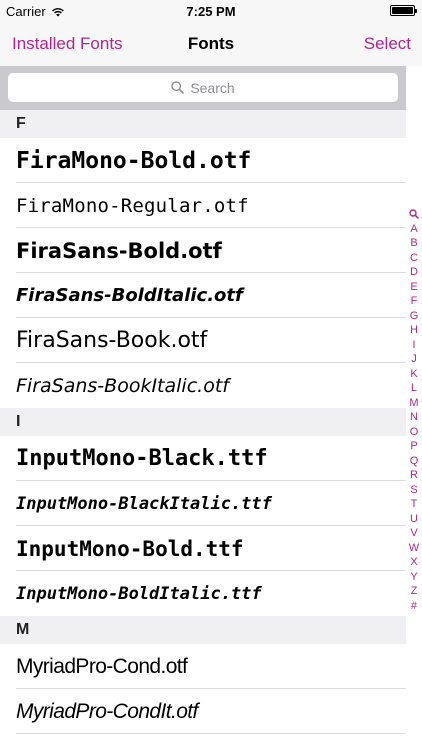  I want to click on section-header-f: F, so click(203, 124).